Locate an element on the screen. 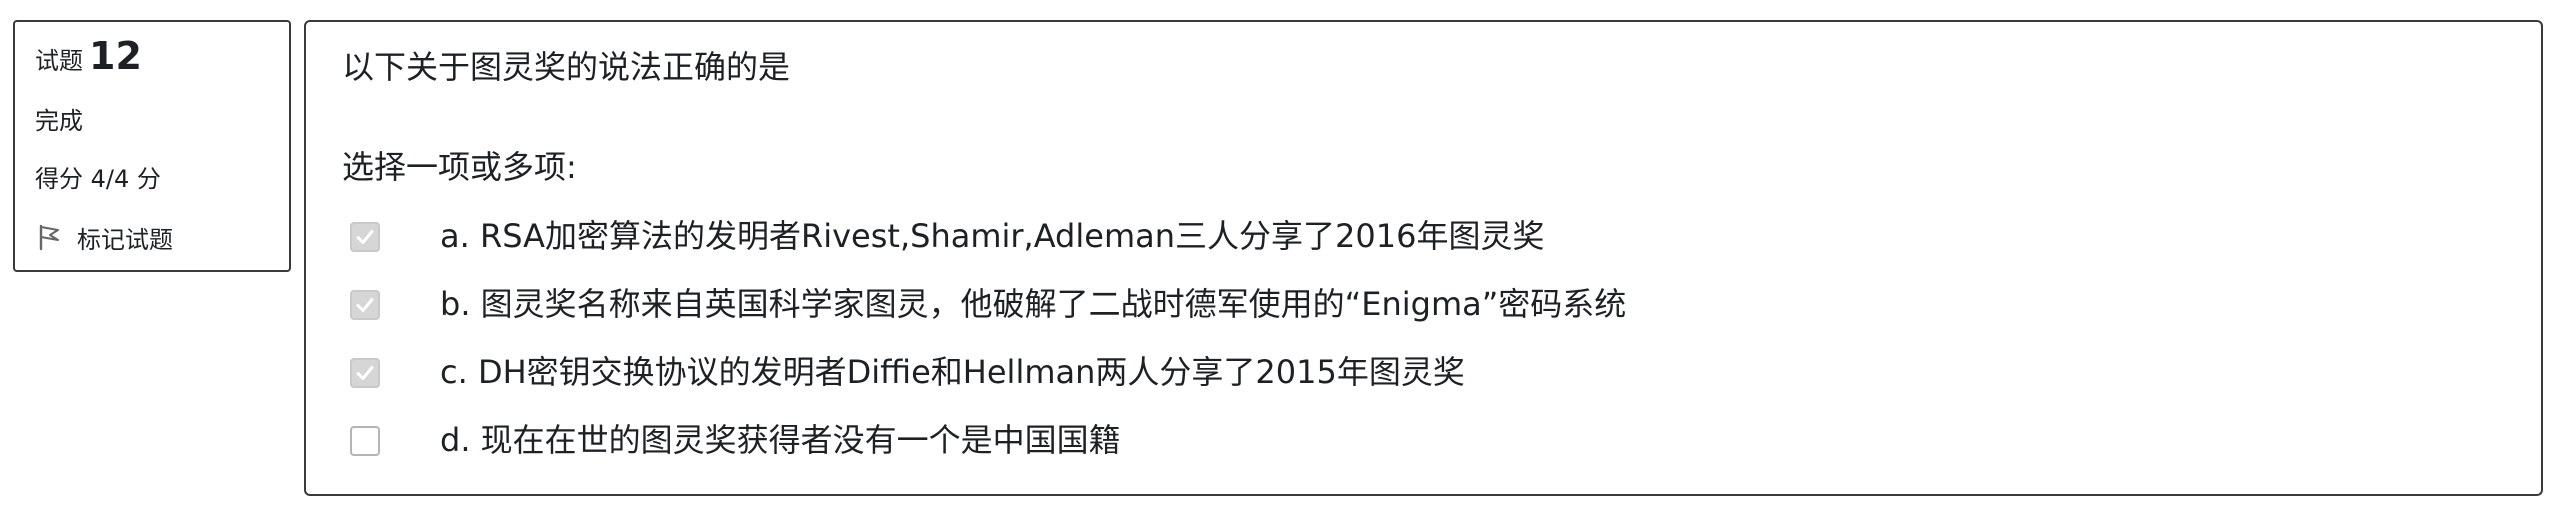  question-label: 试题 is located at coordinates (59, 61).